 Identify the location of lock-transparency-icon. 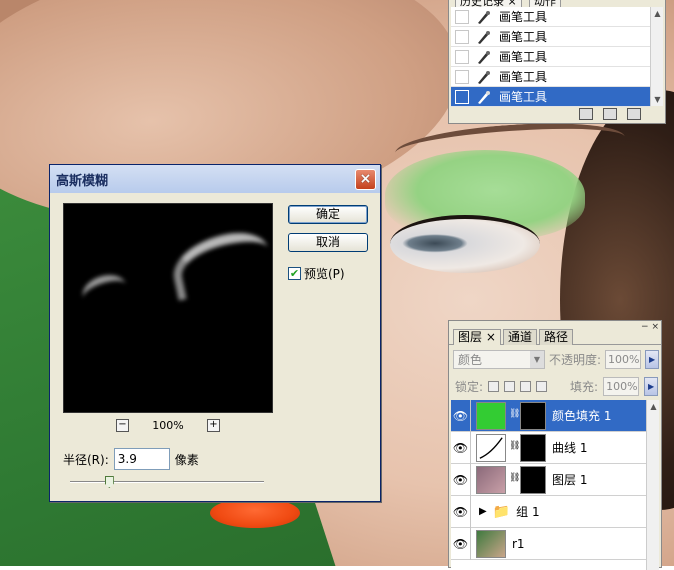
(494, 386).